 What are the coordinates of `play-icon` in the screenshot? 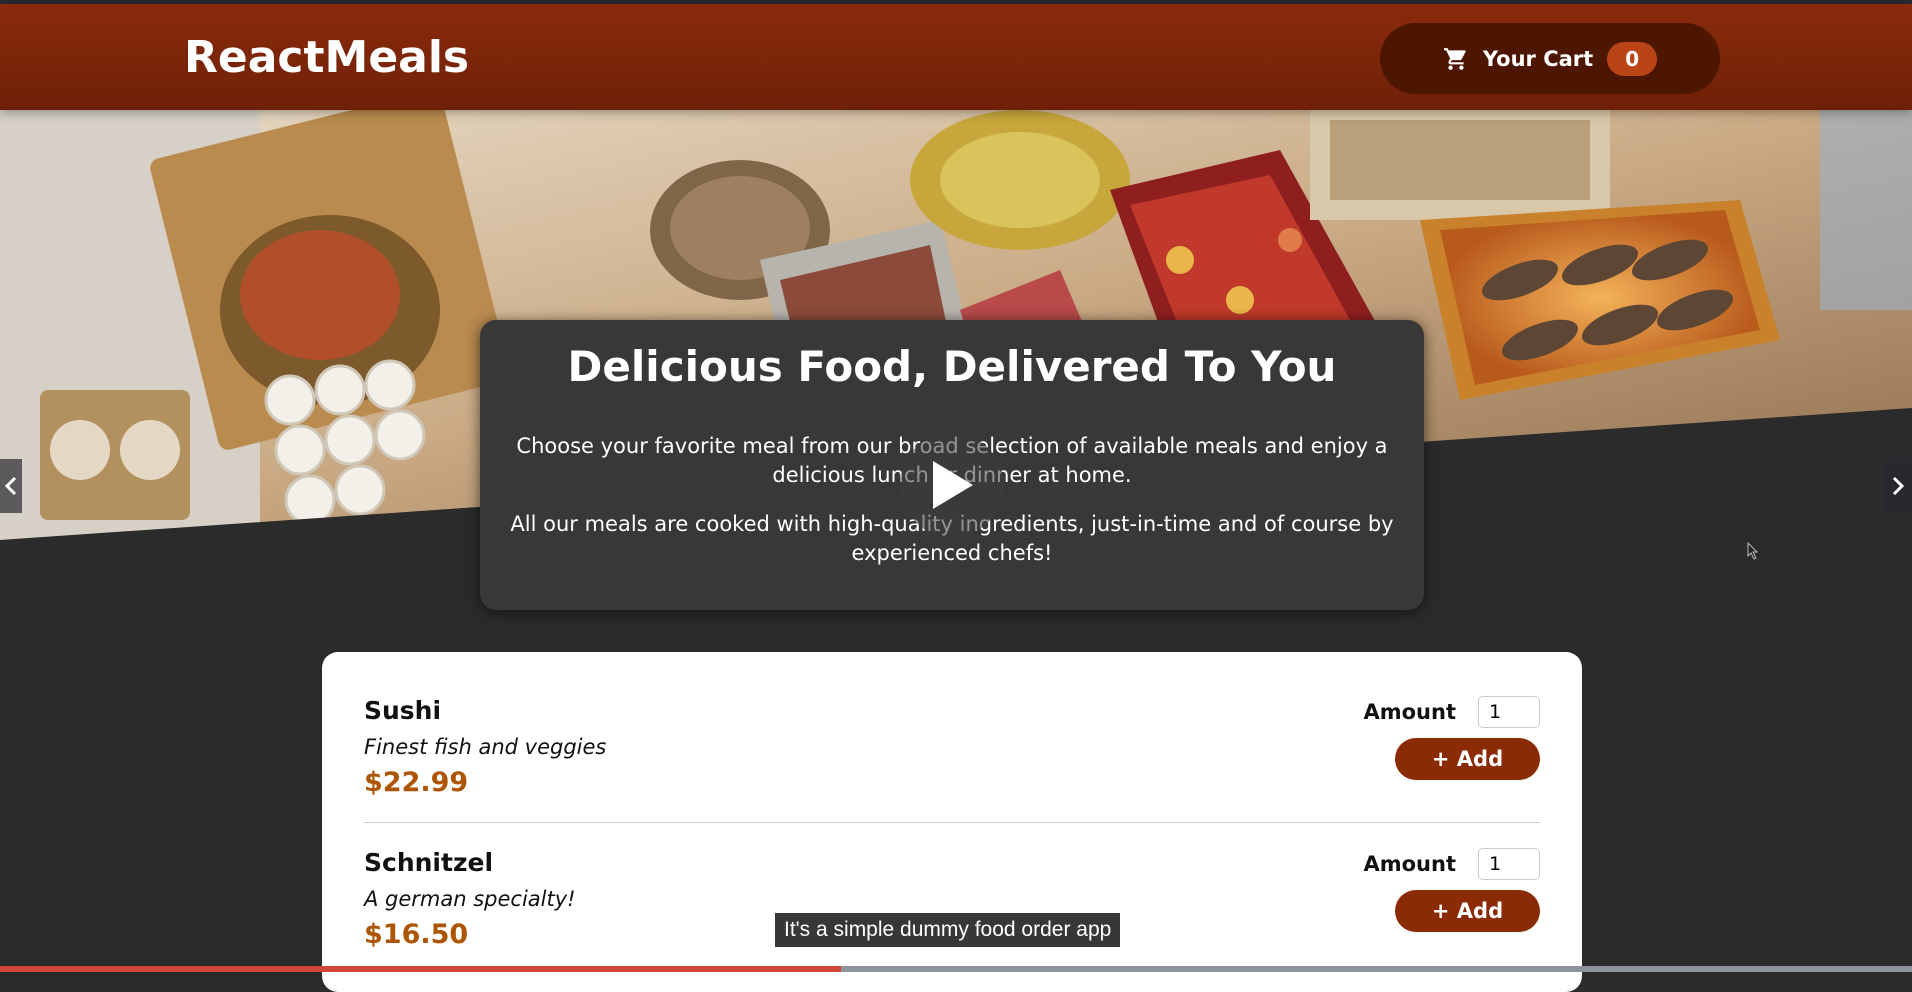 It's located at (953, 485).